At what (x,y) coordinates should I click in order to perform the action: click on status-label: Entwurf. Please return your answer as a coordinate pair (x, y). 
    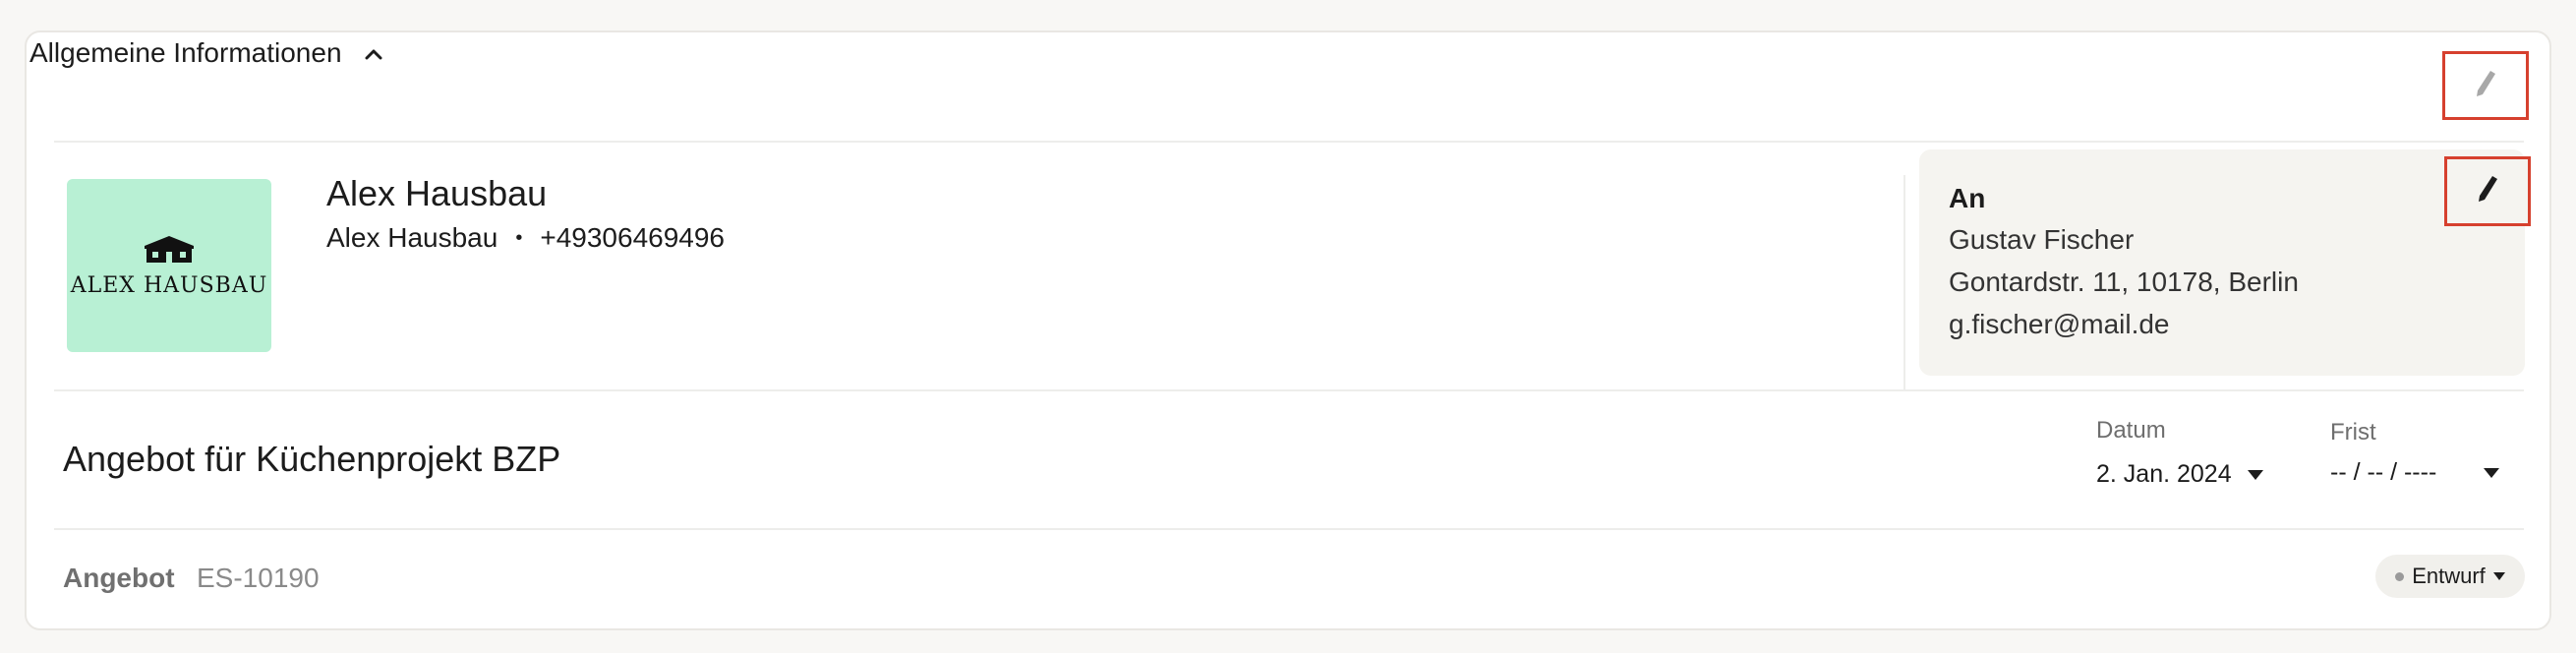
    Looking at the image, I should click on (2449, 576).